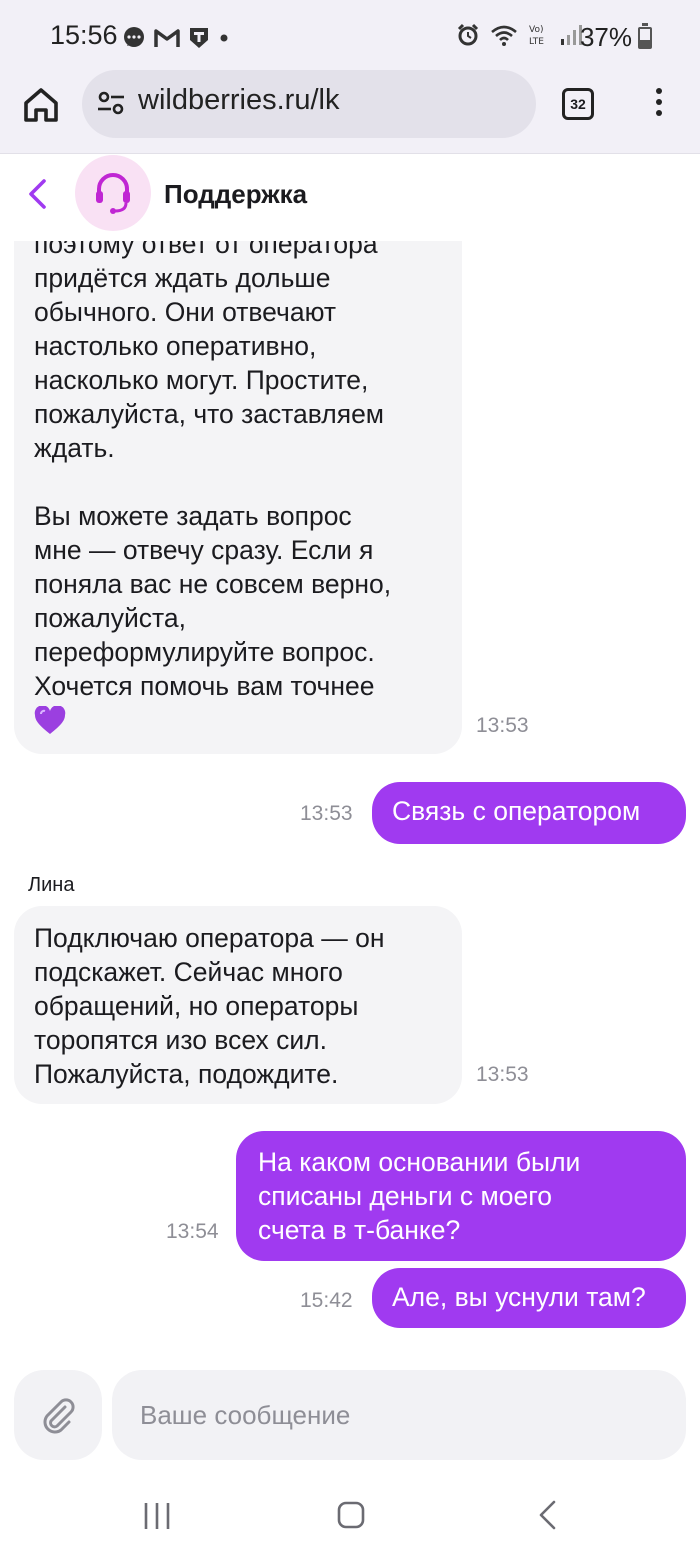 This screenshot has height=1556, width=700. I want to click on site-settings-icon, so click(111, 103).